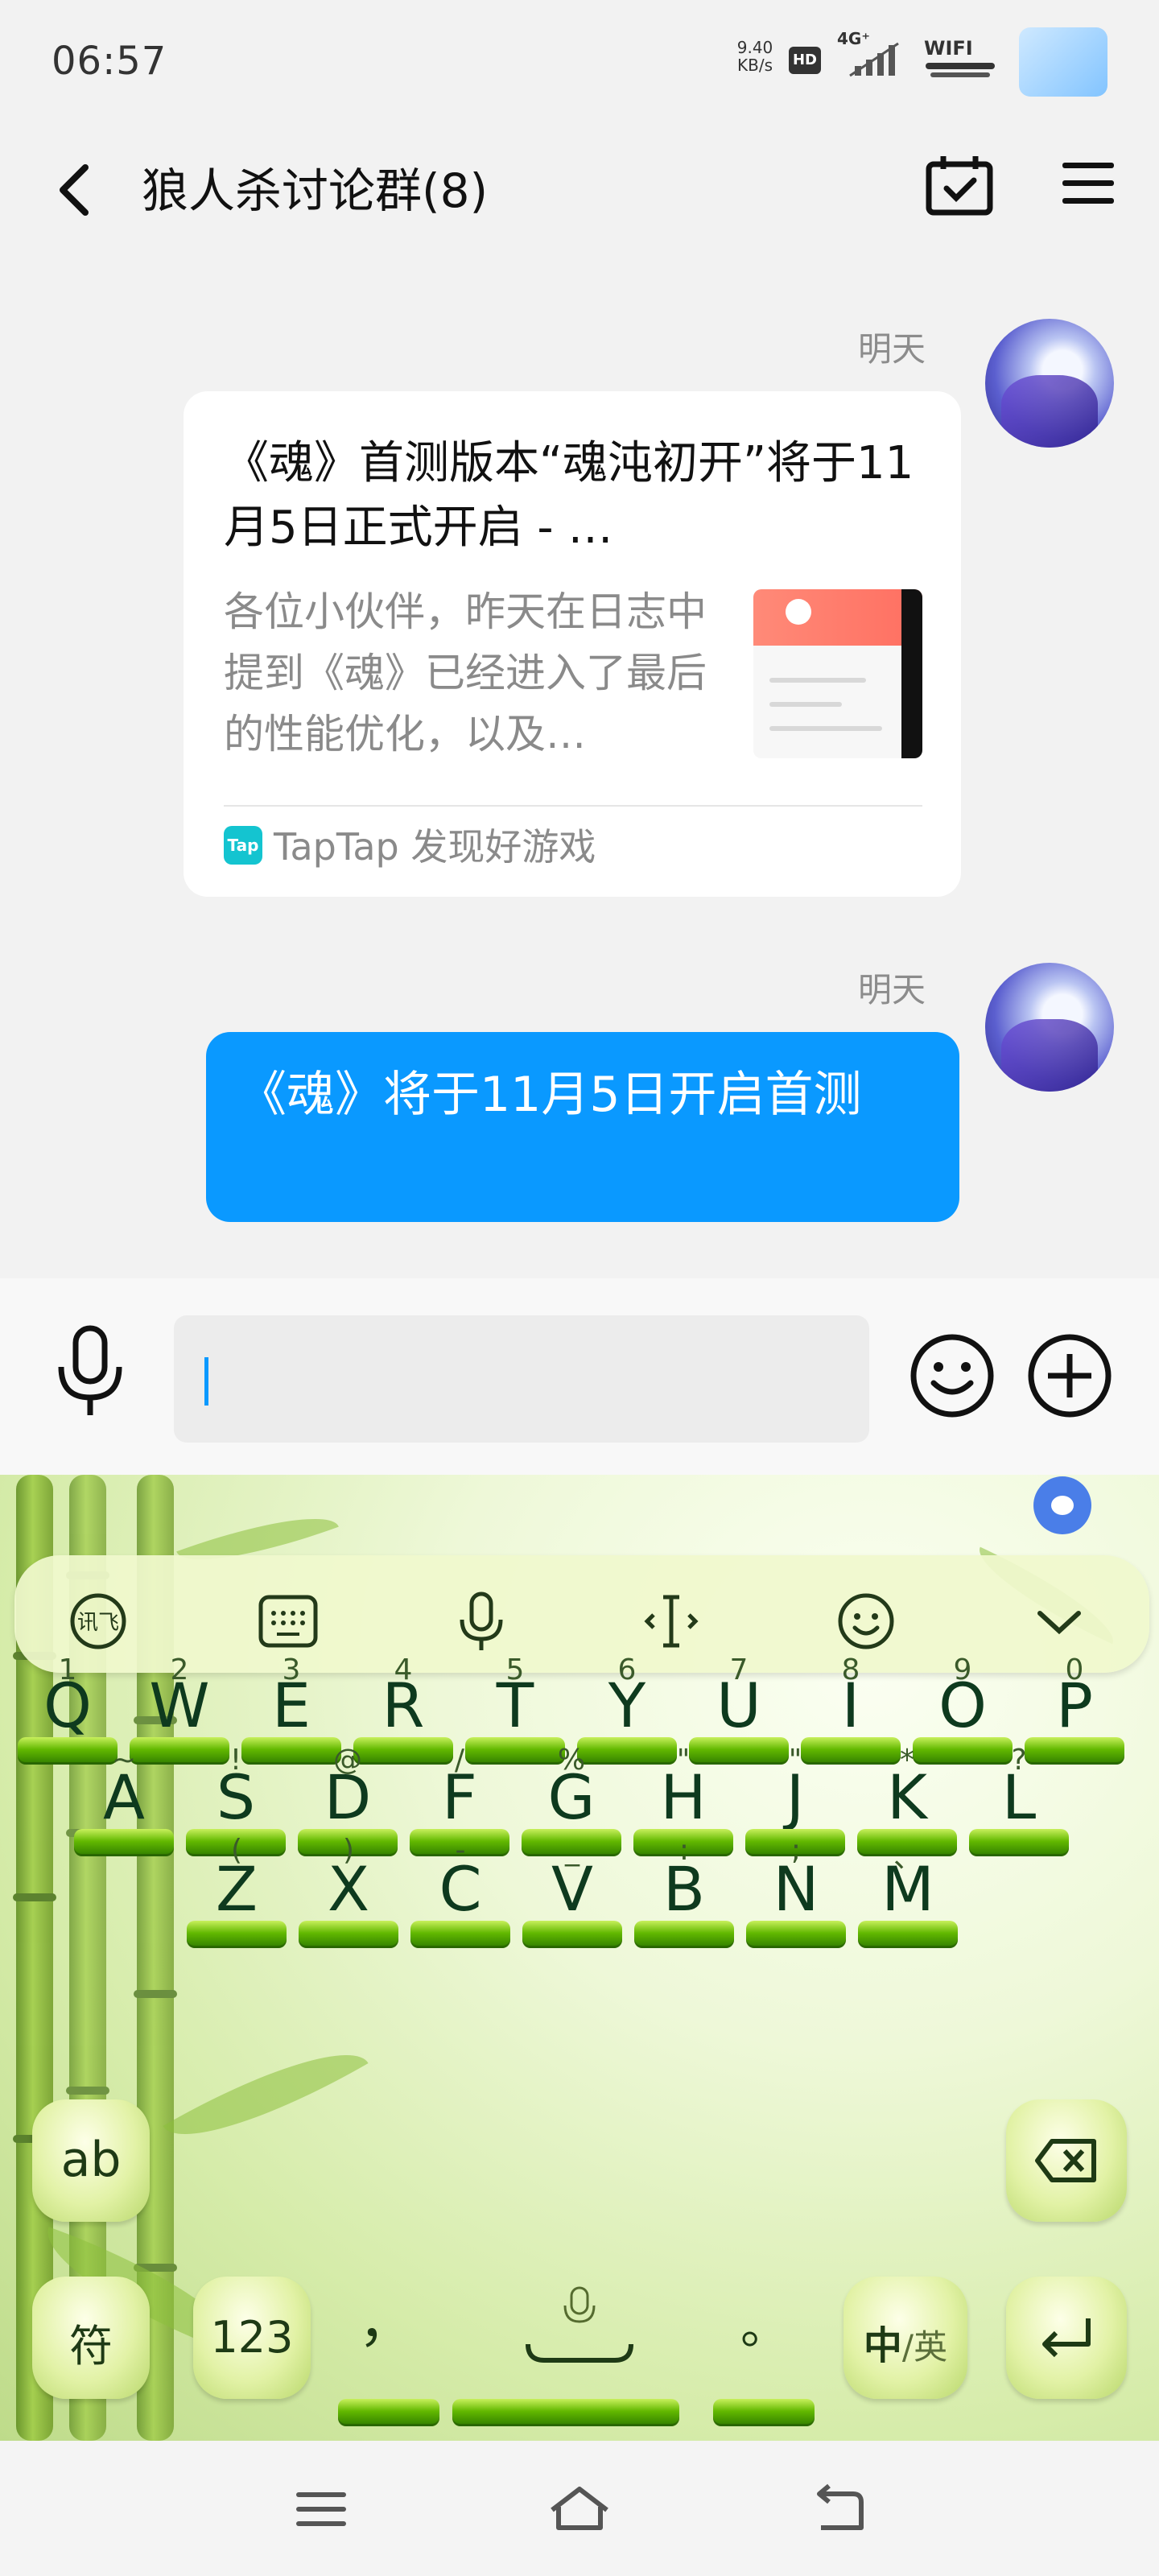 This screenshot has width=1159, height=2576. I want to click on network-speed-unit: KB/s, so click(755, 65).